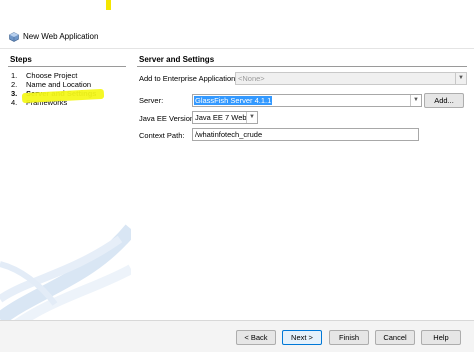  Describe the element at coordinates (21, 59) in the screenshot. I see `steps-header: Steps` at that location.